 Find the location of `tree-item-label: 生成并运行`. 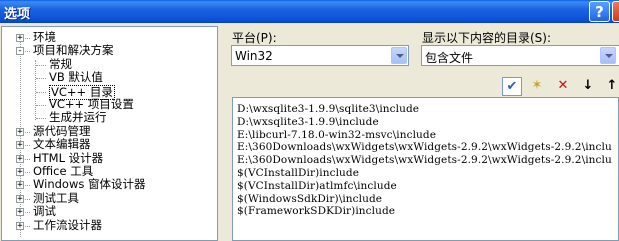

tree-item-label: 生成并运行 is located at coordinates (78, 117).